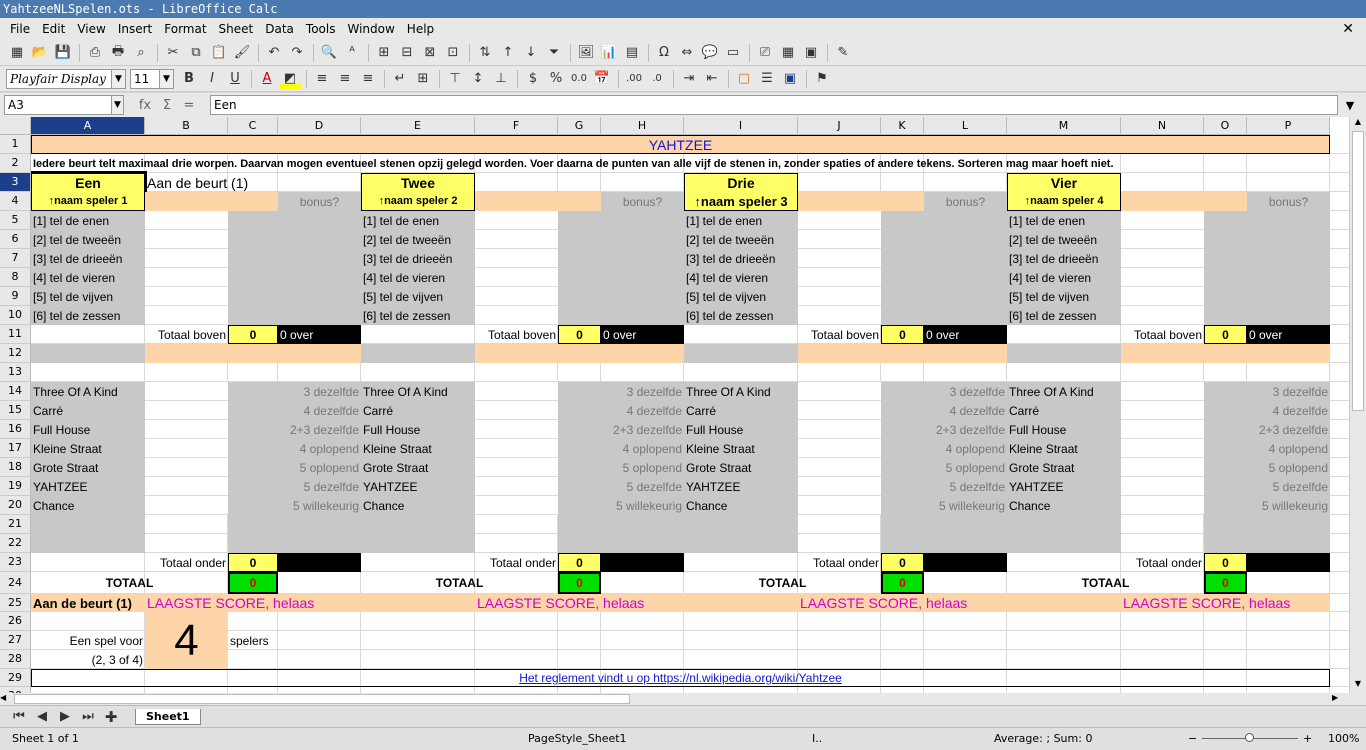 The height and width of the screenshot is (750, 1366). What do you see at coordinates (212, 79) in the screenshot?
I see `italic-icon: I` at bounding box center [212, 79].